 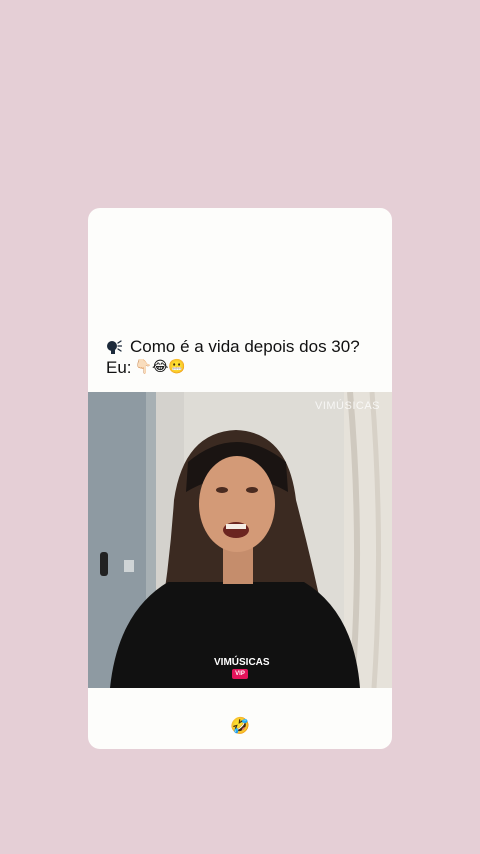 I want to click on caption-question: Como é a vida depois dos 30?, so click(x=245, y=346).